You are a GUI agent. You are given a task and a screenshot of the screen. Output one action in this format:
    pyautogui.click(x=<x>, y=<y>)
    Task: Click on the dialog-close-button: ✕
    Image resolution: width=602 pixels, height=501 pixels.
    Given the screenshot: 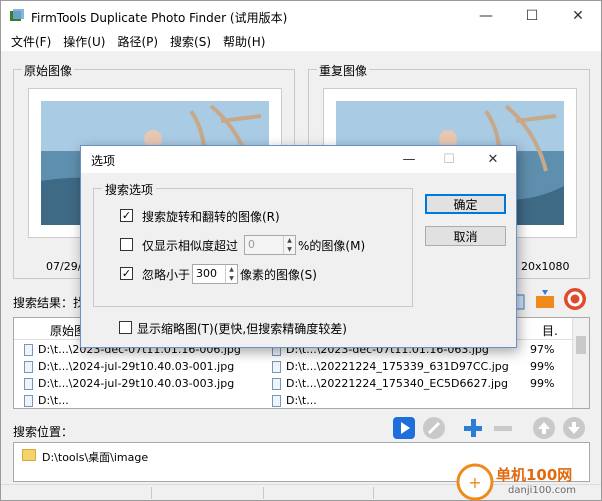 What is the action you would take?
    pyautogui.click(x=493, y=159)
    